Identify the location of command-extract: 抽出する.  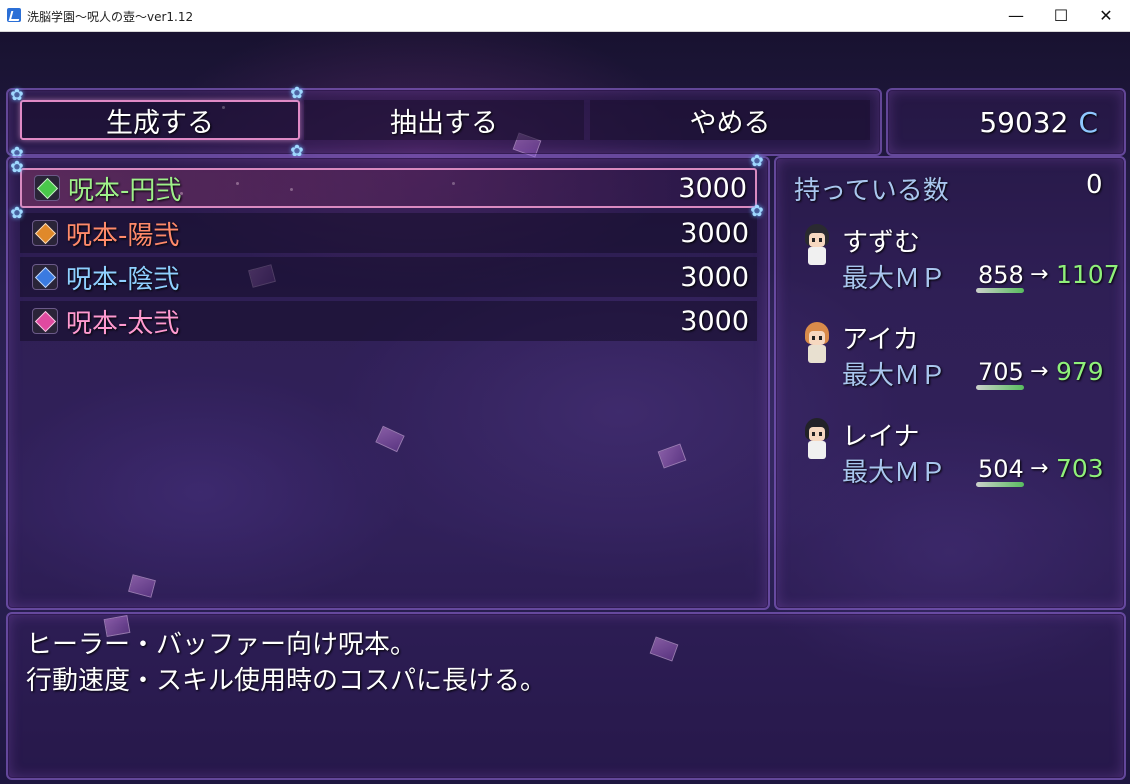
(444, 120).